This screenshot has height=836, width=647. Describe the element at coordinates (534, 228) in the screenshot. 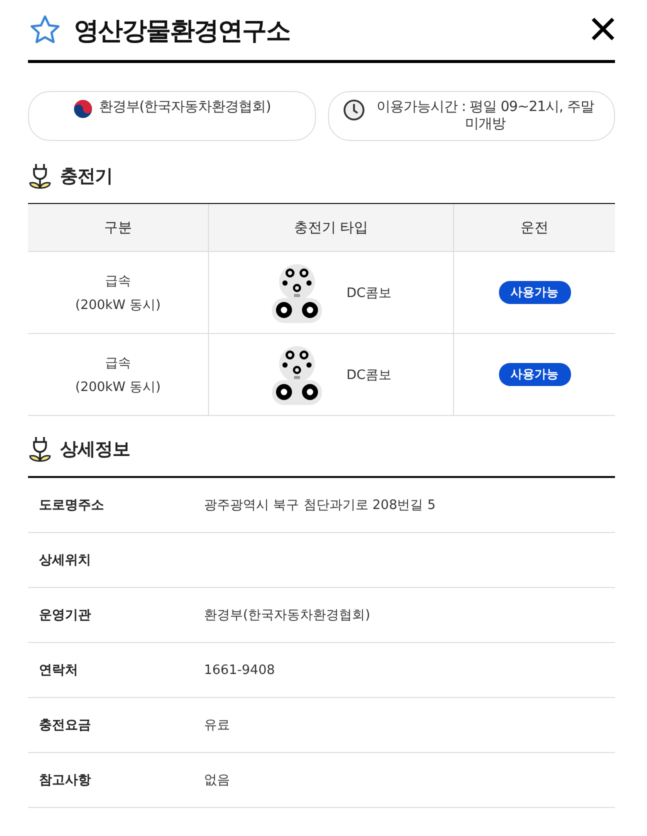

I see `column-header: 운전` at that location.